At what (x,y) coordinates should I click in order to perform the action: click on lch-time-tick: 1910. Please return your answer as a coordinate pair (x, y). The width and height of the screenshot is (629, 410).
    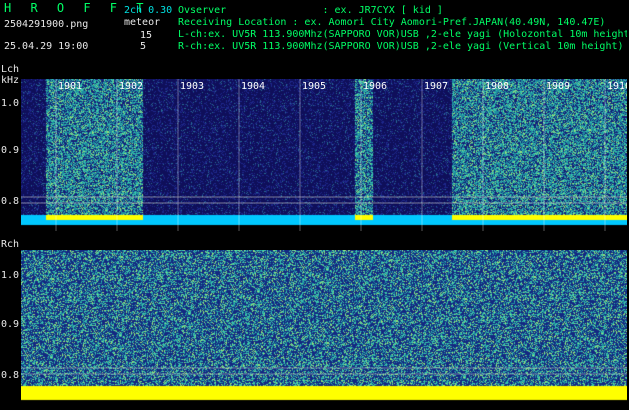
    Looking at the image, I should click on (617, 86).